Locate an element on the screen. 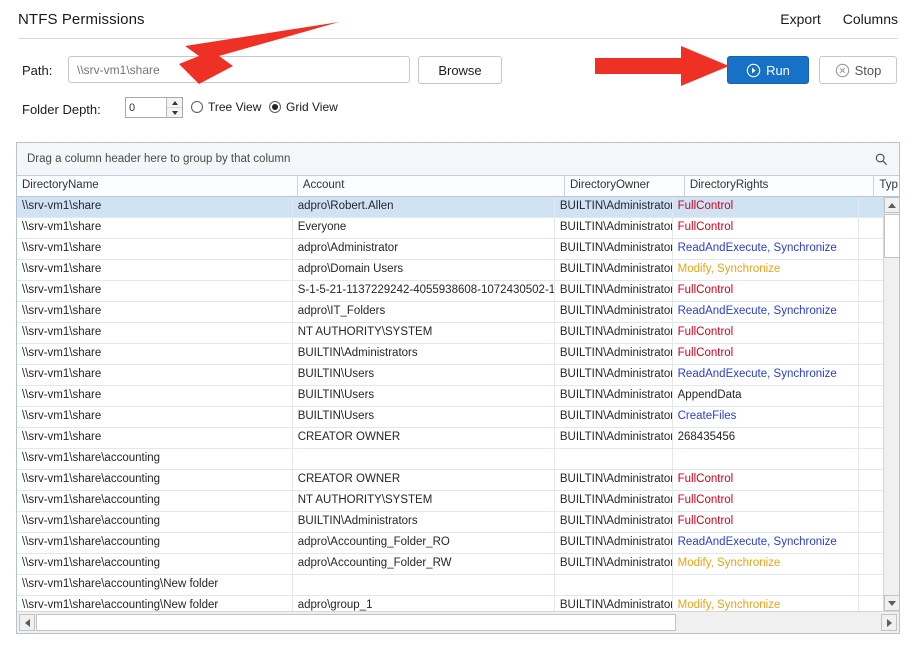  run-button: Run is located at coordinates (768, 70).